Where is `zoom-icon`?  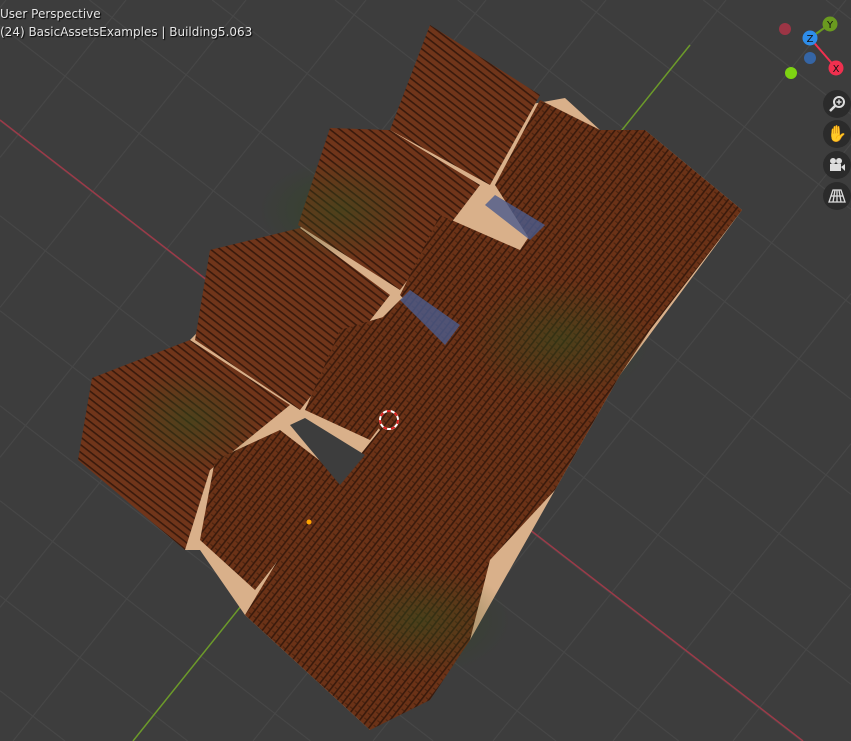
zoom-icon is located at coordinates (837, 104).